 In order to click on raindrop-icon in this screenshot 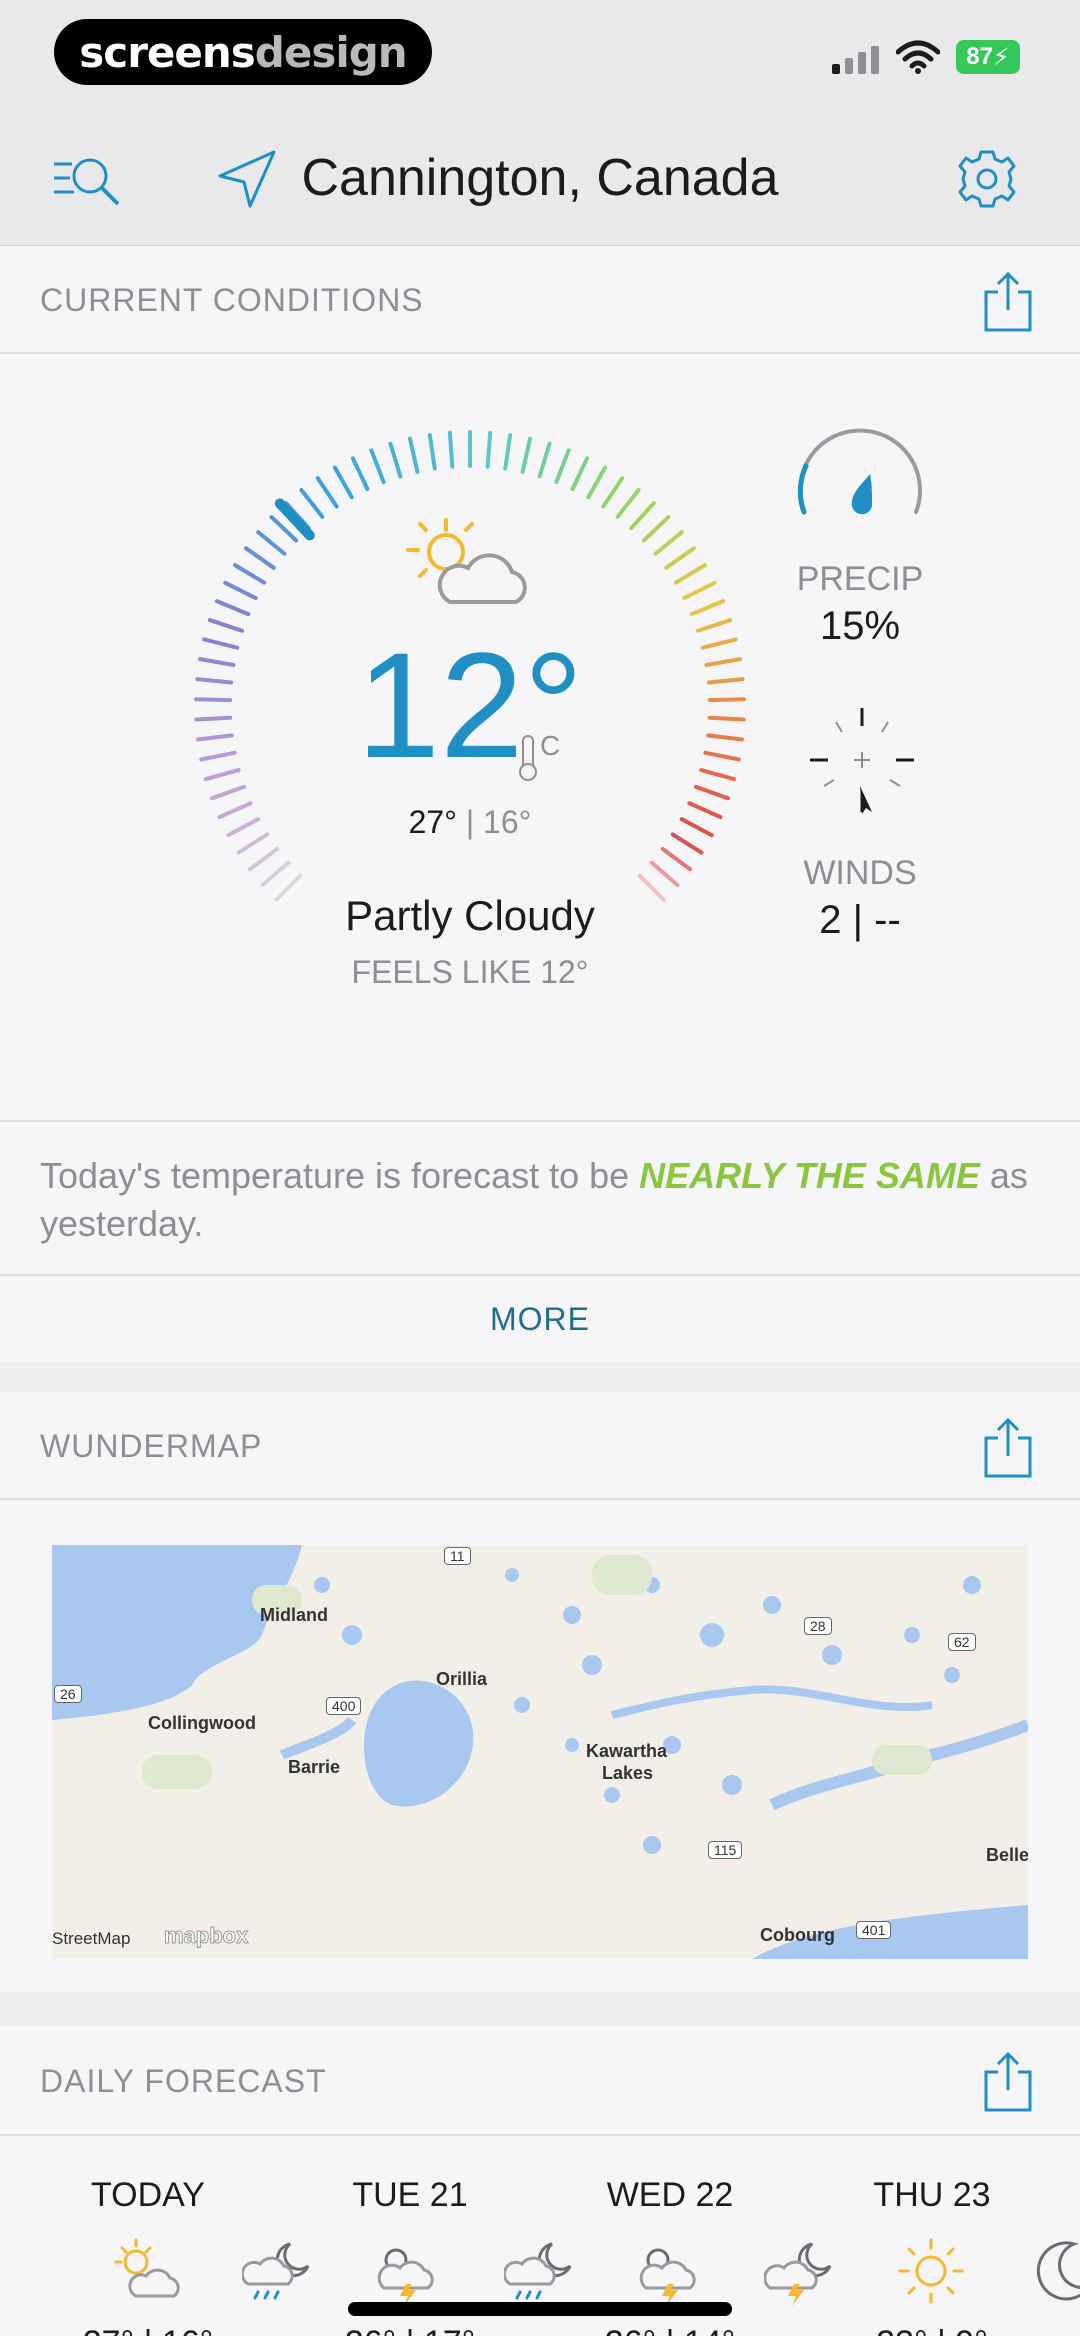, I will do `click(862, 494)`.